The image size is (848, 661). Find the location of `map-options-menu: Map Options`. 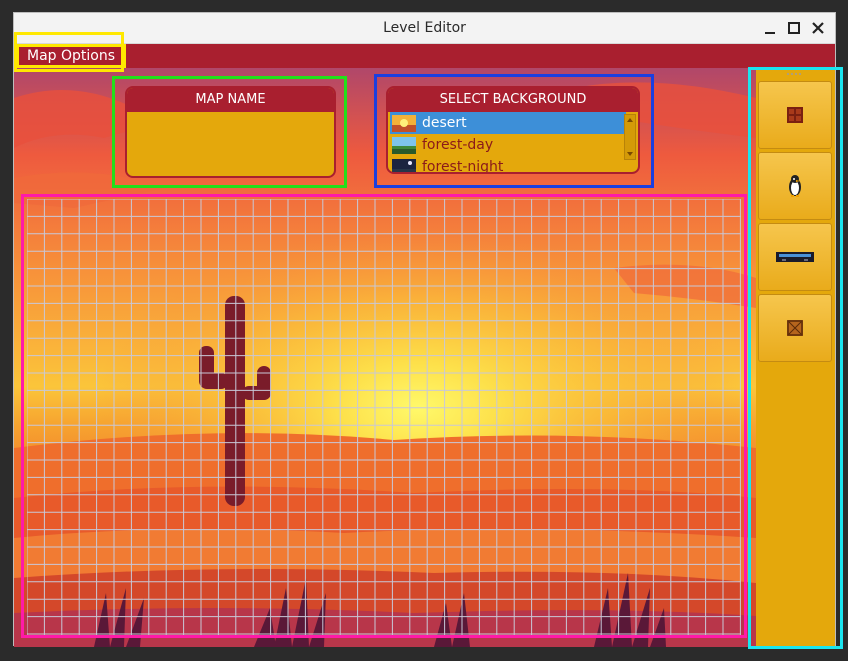

map-options-menu: Map Options is located at coordinates (71, 56).